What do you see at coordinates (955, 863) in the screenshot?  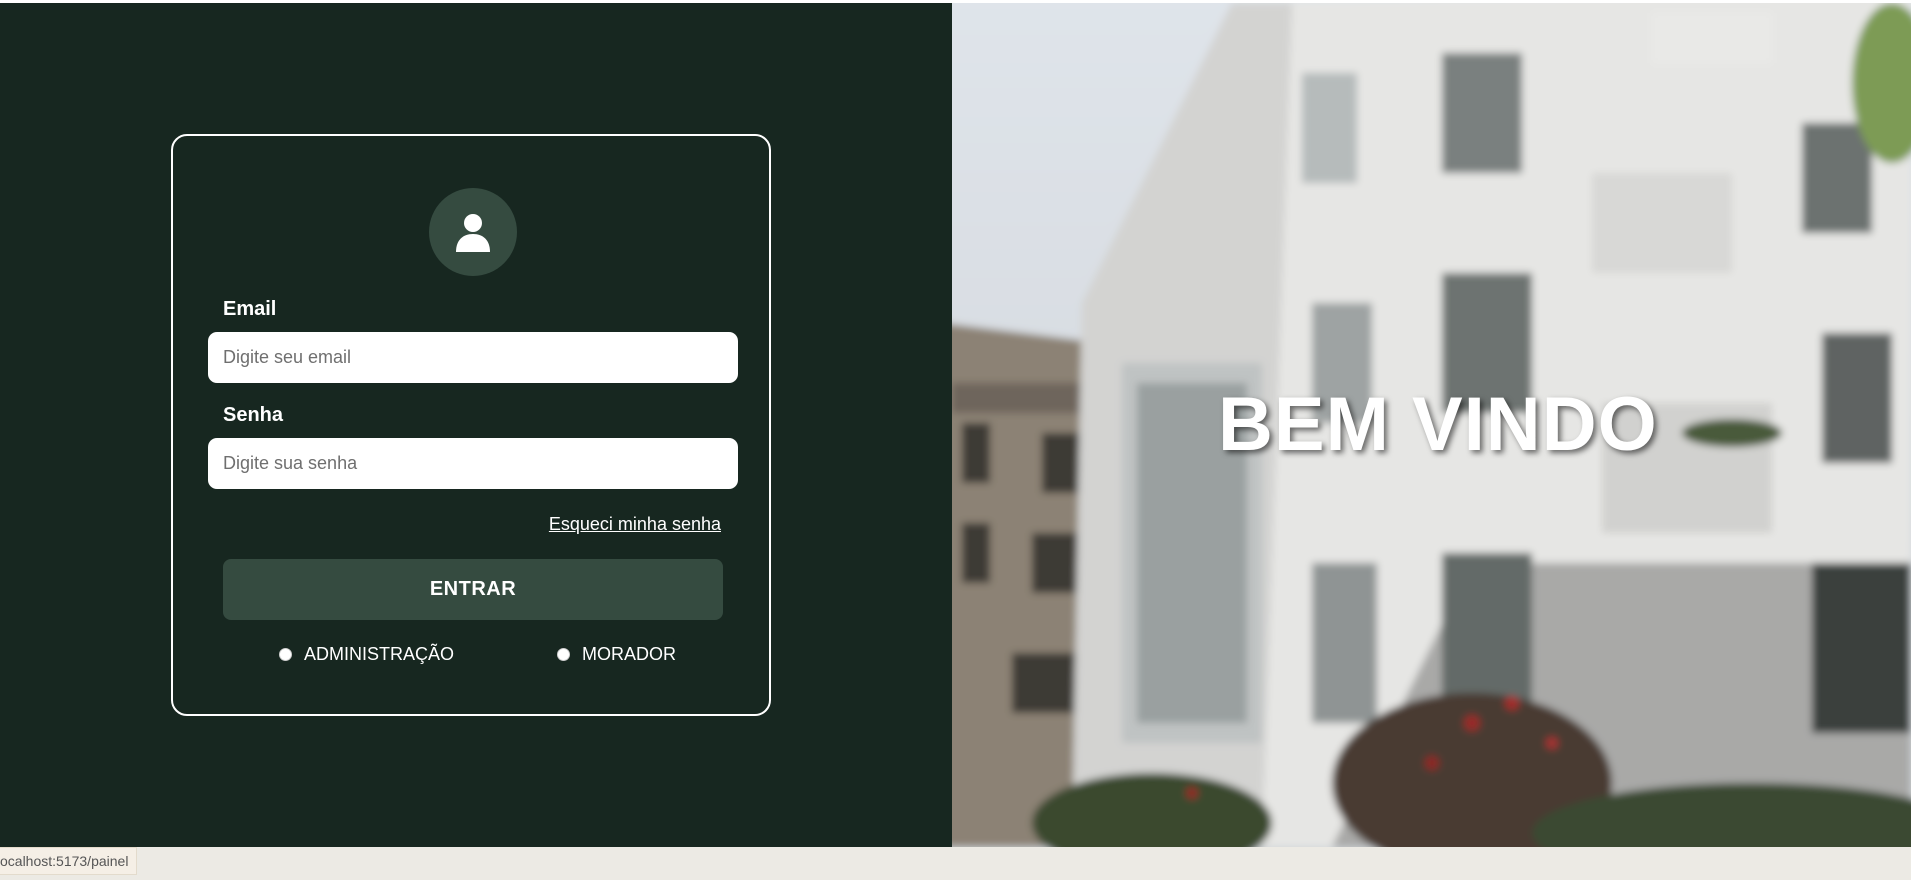 I see `browser-status-bar: ocalhost:5173/painel` at bounding box center [955, 863].